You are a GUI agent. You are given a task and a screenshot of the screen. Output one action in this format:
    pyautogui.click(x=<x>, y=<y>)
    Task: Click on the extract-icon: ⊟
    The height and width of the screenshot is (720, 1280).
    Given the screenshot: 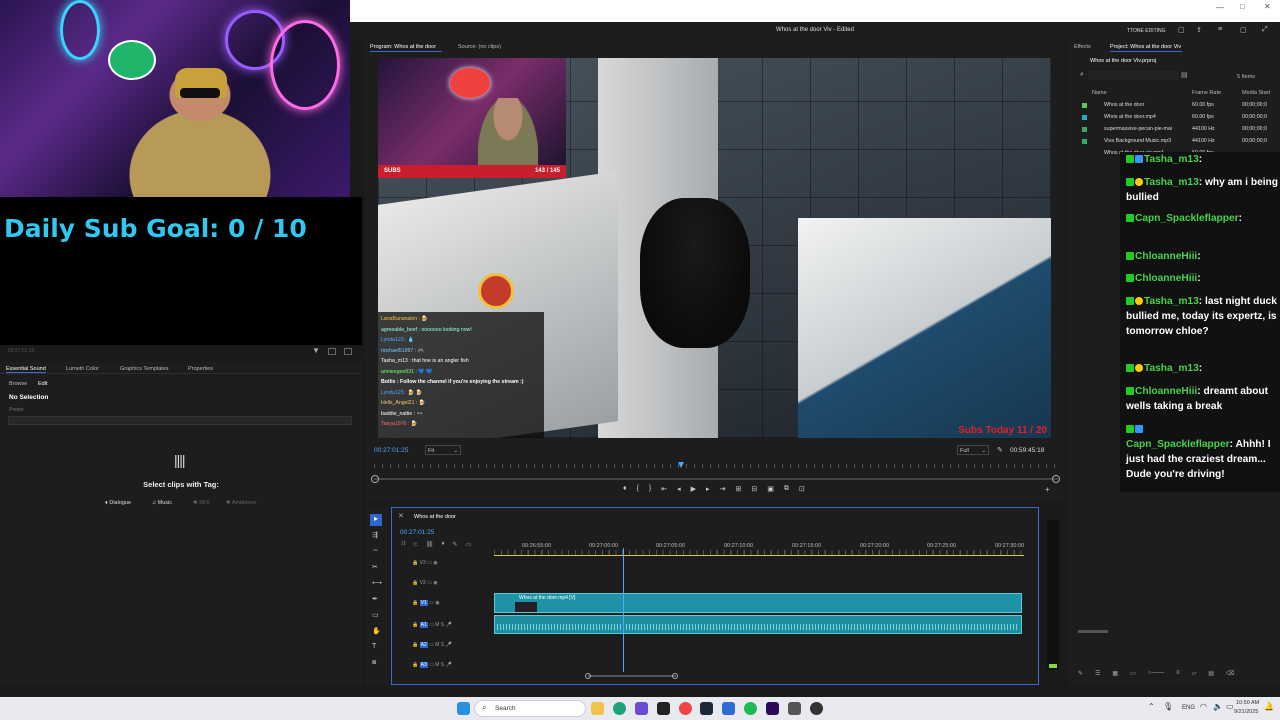 What is the action you would take?
    pyautogui.click(x=754, y=491)
    